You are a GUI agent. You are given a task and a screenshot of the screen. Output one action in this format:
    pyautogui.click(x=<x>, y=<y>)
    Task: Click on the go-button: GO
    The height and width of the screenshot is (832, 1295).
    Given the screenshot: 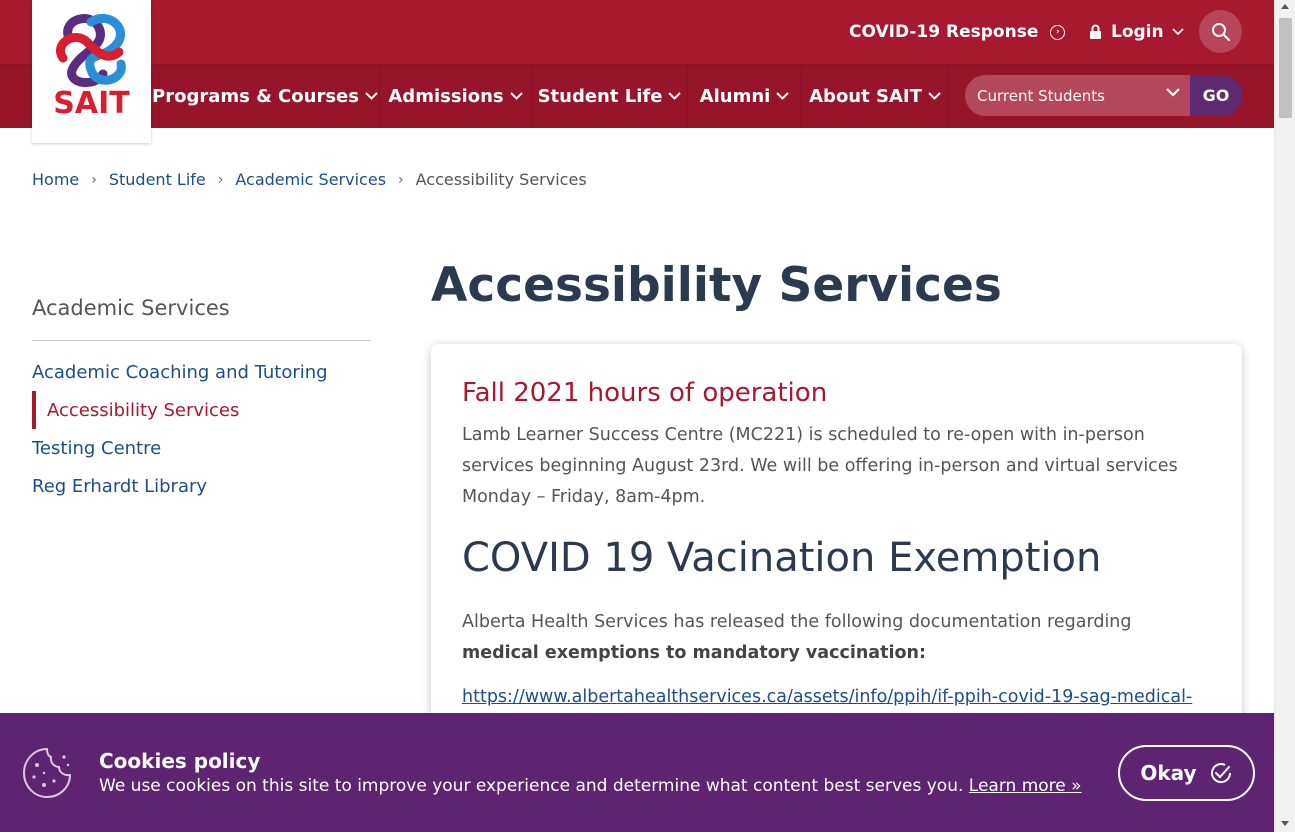 What is the action you would take?
    pyautogui.click(x=1216, y=95)
    